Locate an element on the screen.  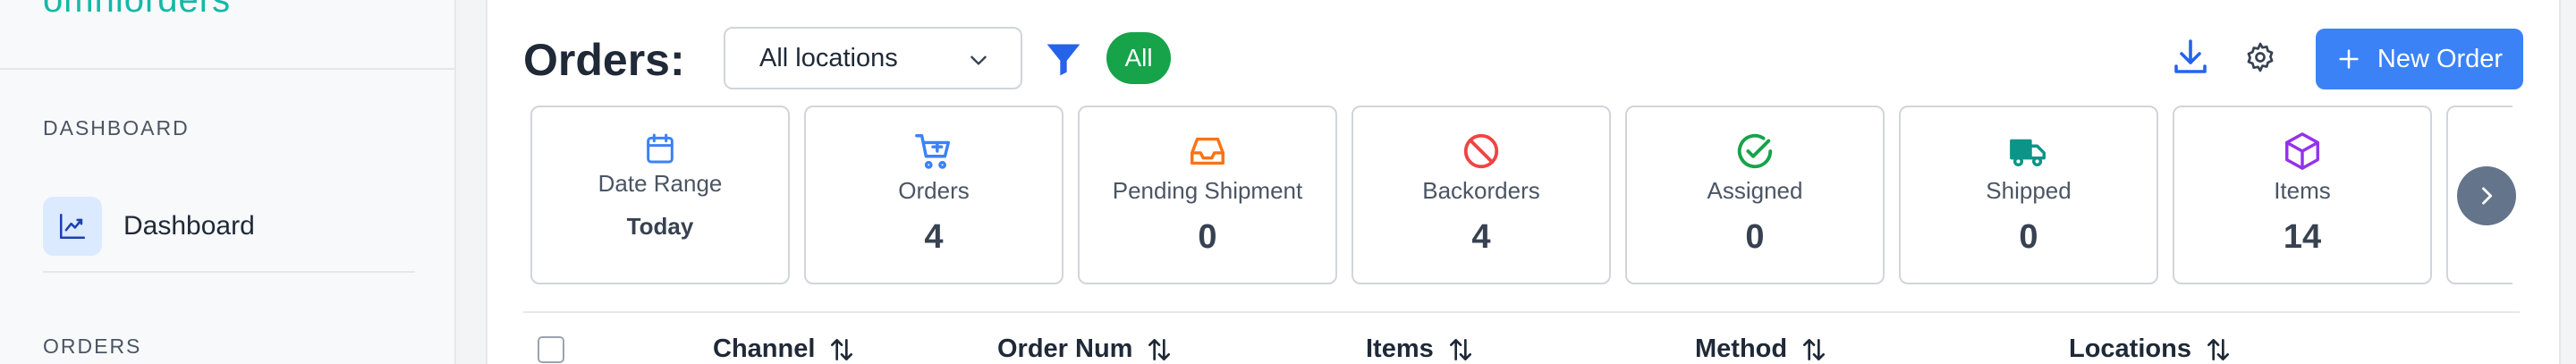
app-logo: omniorders is located at coordinates (137, 10).